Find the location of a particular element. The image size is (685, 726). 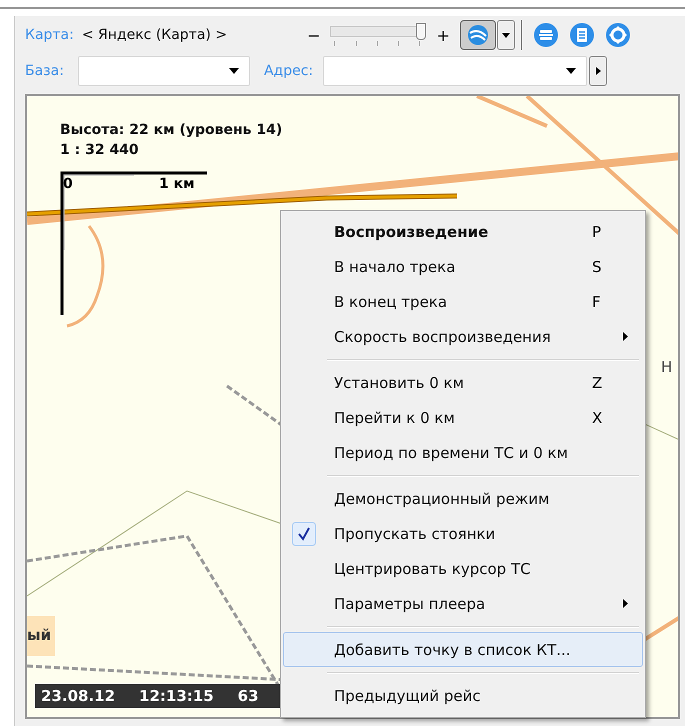

menu-item: Параметры плеера is located at coordinates (463, 603).